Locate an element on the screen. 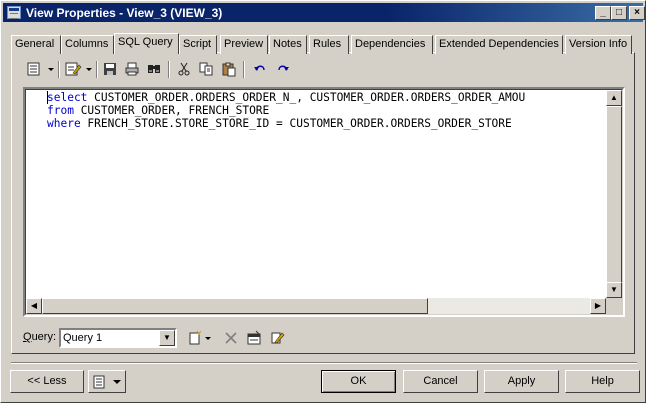 The image size is (646, 403). query-select-value: Query 1 is located at coordinates (83, 338).